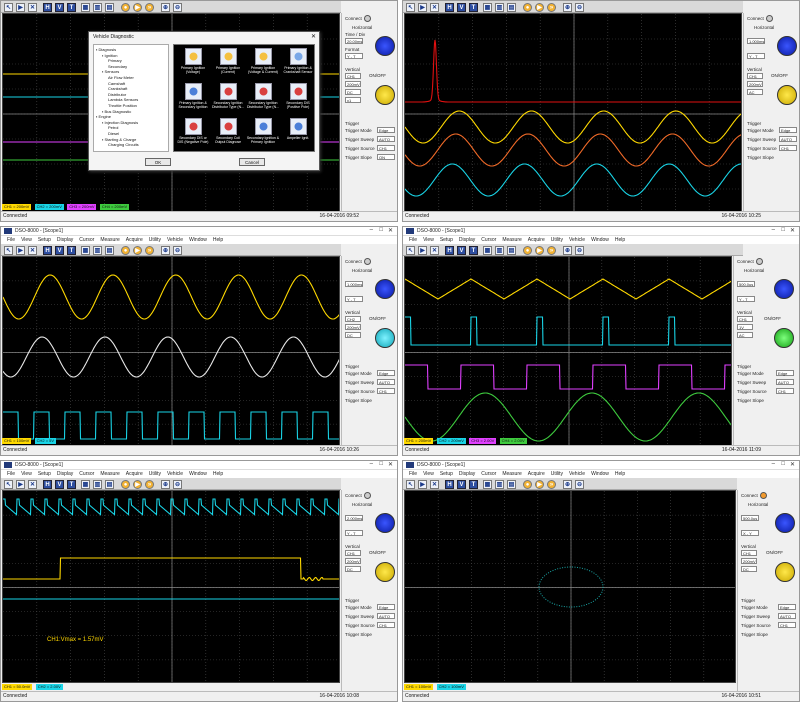 The image size is (800, 702). Describe the element at coordinates (193, 64) in the screenshot. I see `diagnostic-tile: Primary Ignition (Voltage)` at that location.